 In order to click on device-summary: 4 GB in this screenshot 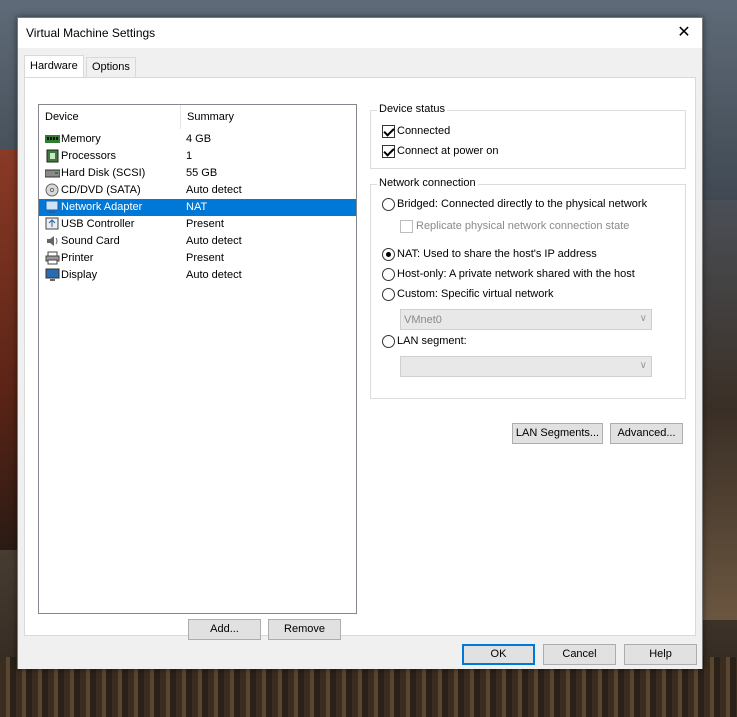, I will do `click(199, 139)`.